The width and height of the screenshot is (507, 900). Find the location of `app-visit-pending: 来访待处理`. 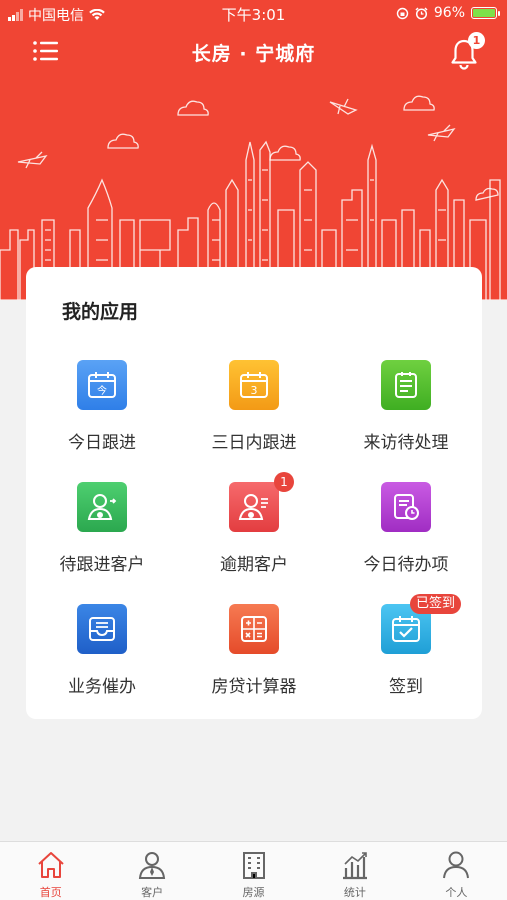

app-visit-pending: 来访待处理 is located at coordinates (406, 415).